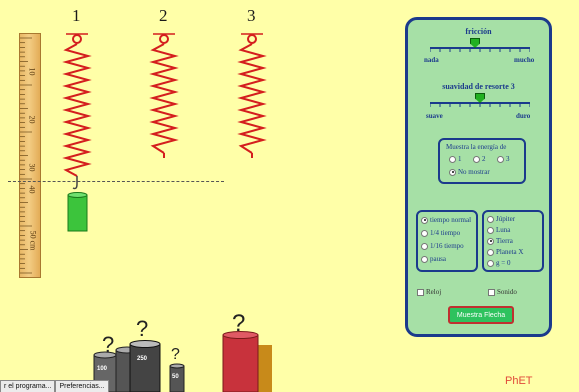 Image resolution: width=579 pixels, height=392 pixels. I want to click on planet-box: Júpiter Luna Tierra Planeta X g = 0, so click(513, 241).